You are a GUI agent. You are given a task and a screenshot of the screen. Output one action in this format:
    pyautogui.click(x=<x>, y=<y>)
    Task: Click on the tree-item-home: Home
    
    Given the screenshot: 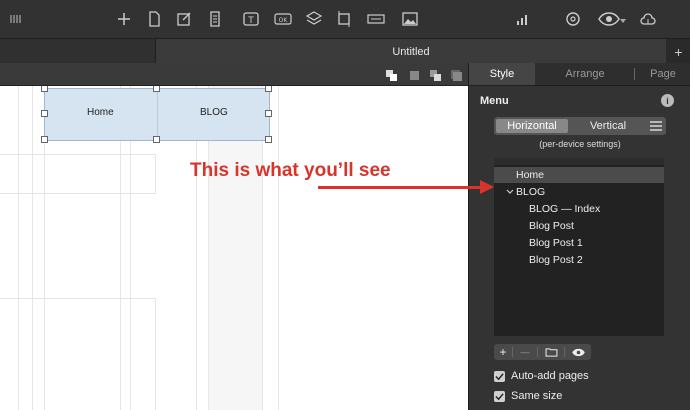 What is the action you would take?
    pyautogui.click(x=579, y=175)
    